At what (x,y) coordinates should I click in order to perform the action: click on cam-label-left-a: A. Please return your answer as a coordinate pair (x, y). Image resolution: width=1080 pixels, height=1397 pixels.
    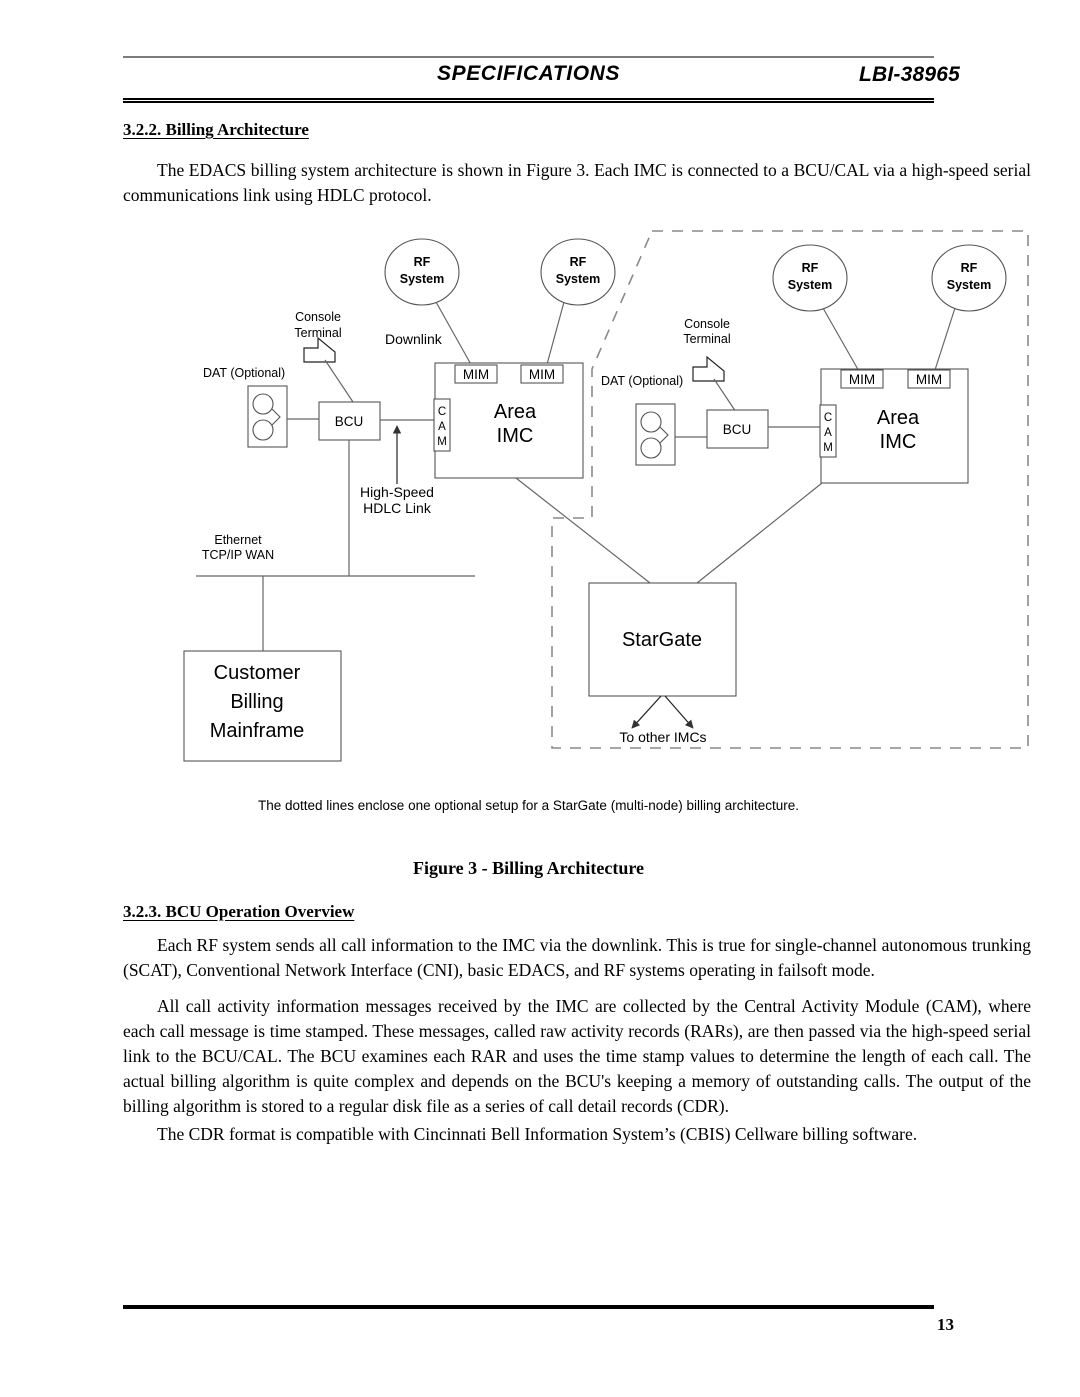
    Looking at the image, I should click on (442, 427).